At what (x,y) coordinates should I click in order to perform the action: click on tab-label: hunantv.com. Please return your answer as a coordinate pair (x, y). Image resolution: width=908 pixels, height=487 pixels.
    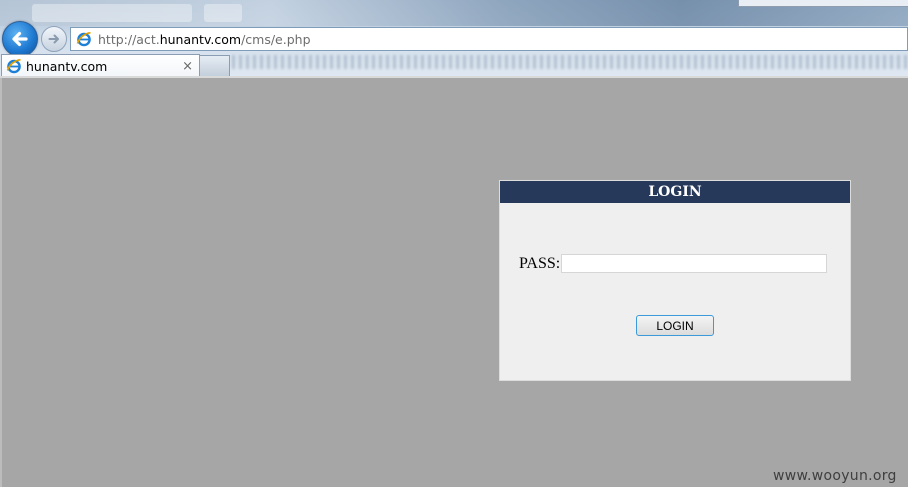
    Looking at the image, I should click on (67, 66).